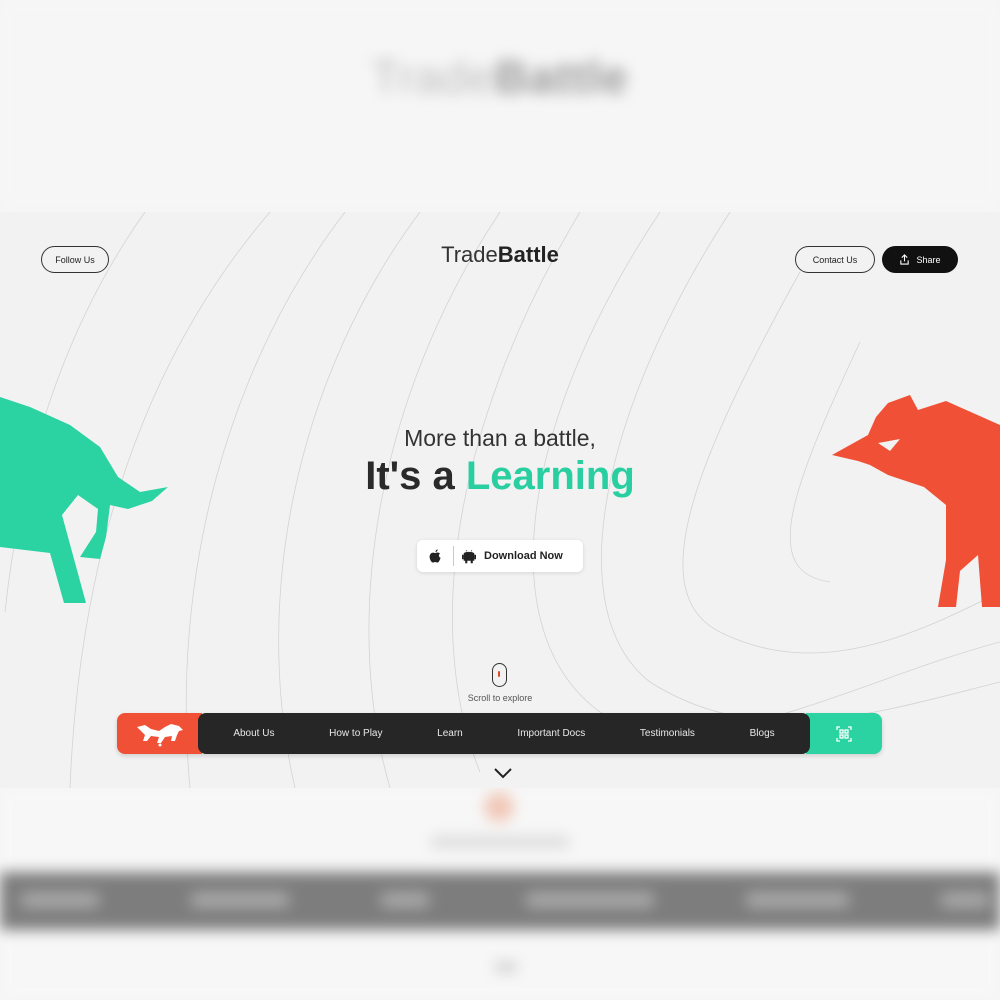 The image size is (1000, 1000). Describe the element at coordinates (762, 733) in the screenshot. I see `nav-item-blogs: Blogs` at that location.